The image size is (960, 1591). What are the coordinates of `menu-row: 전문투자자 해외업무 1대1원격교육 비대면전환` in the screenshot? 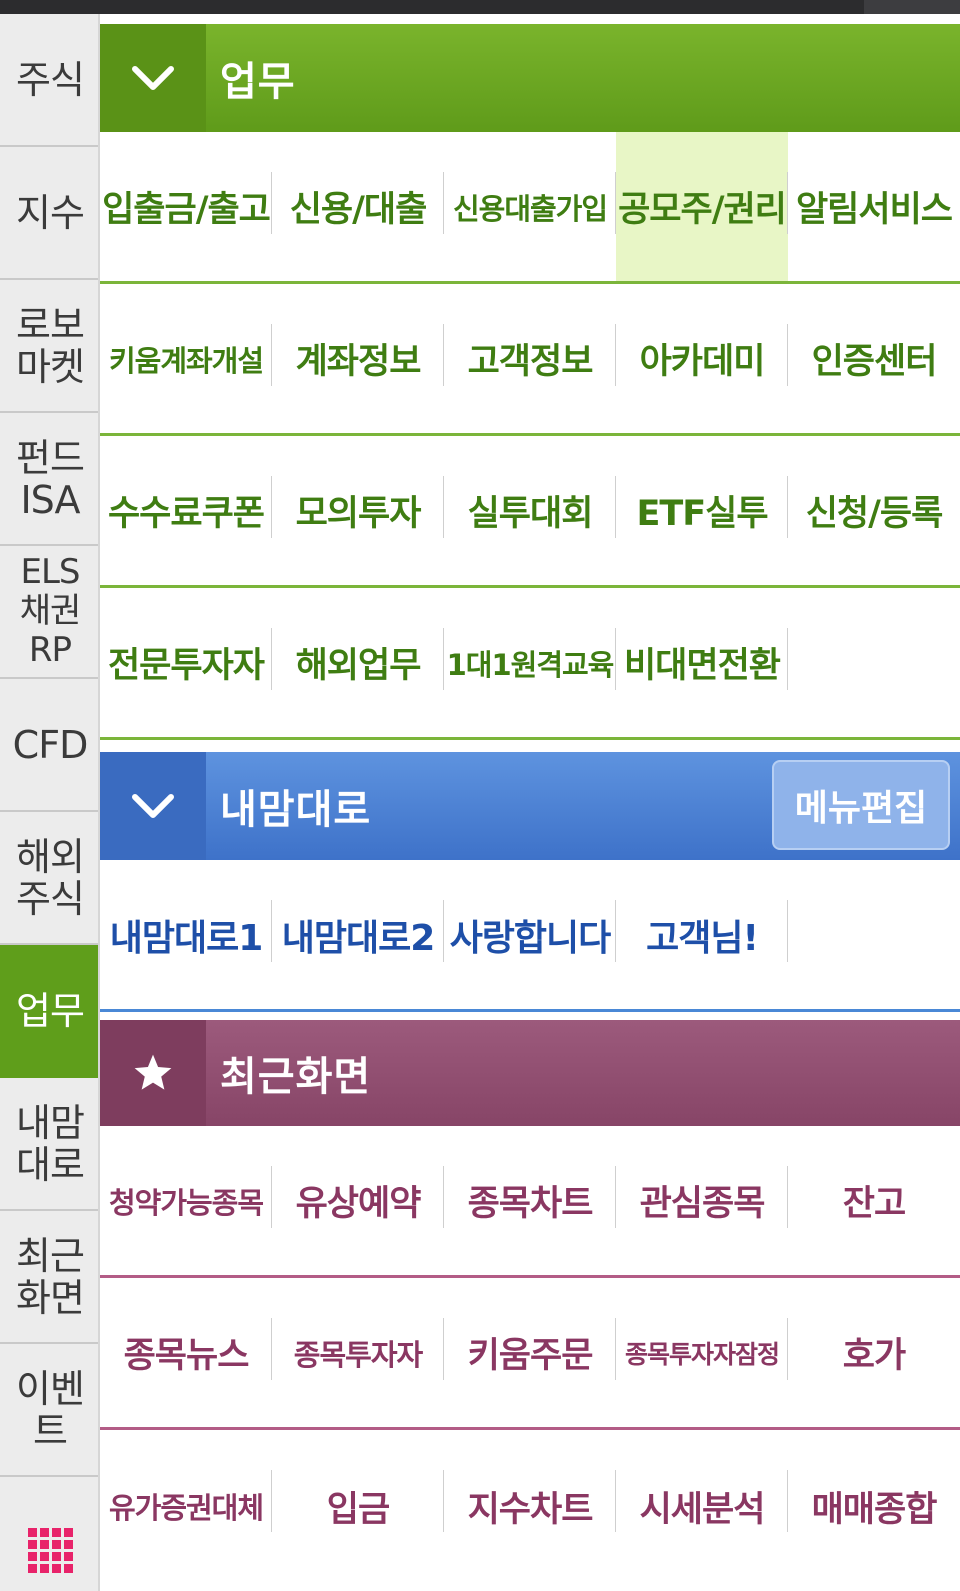 It's located at (530, 664).